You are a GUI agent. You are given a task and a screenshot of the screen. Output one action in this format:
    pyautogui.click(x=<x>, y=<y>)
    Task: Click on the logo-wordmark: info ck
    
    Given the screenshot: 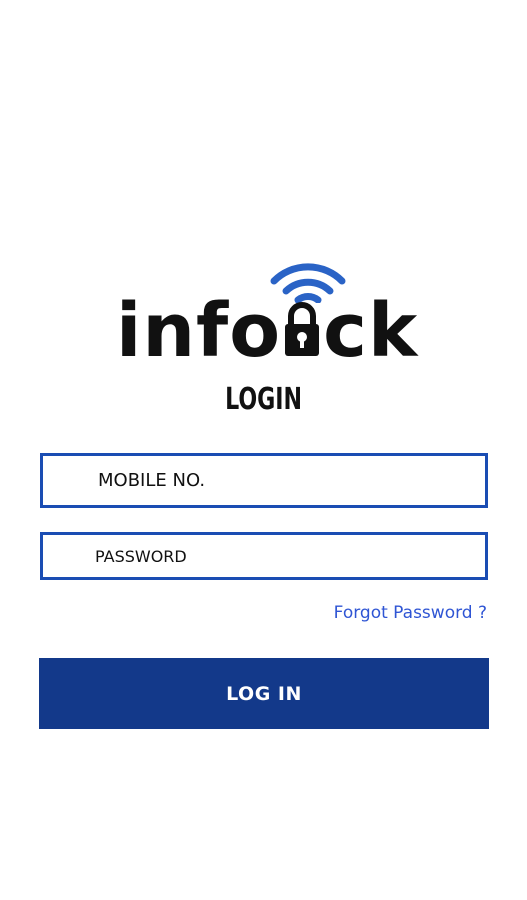 What is the action you would take?
    pyautogui.click(x=267, y=331)
    